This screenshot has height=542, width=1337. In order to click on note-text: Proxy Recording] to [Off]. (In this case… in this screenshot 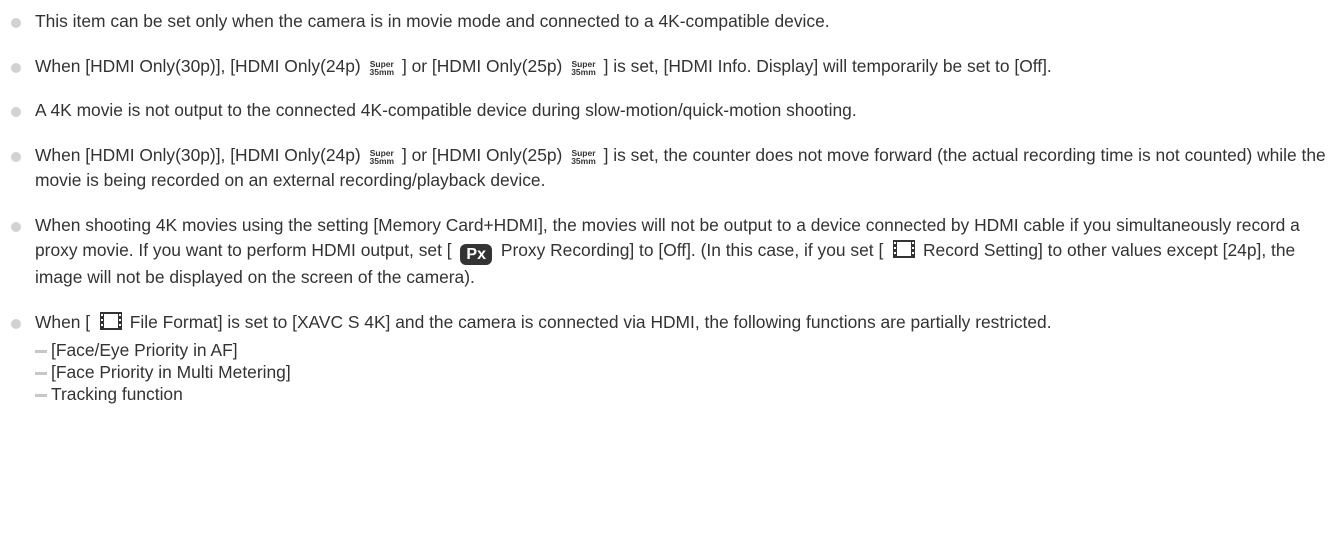, I will do `click(692, 250)`.